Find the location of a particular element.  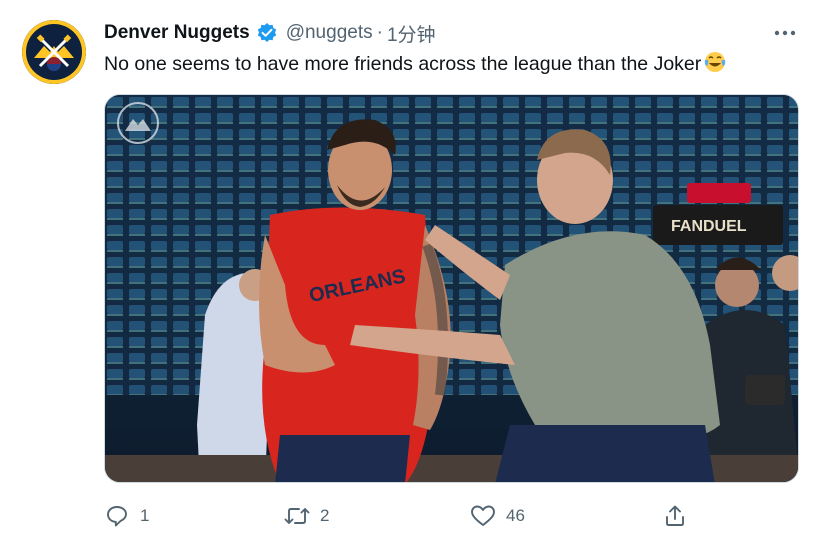

reply-button: 1 is located at coordinates (126, 516).